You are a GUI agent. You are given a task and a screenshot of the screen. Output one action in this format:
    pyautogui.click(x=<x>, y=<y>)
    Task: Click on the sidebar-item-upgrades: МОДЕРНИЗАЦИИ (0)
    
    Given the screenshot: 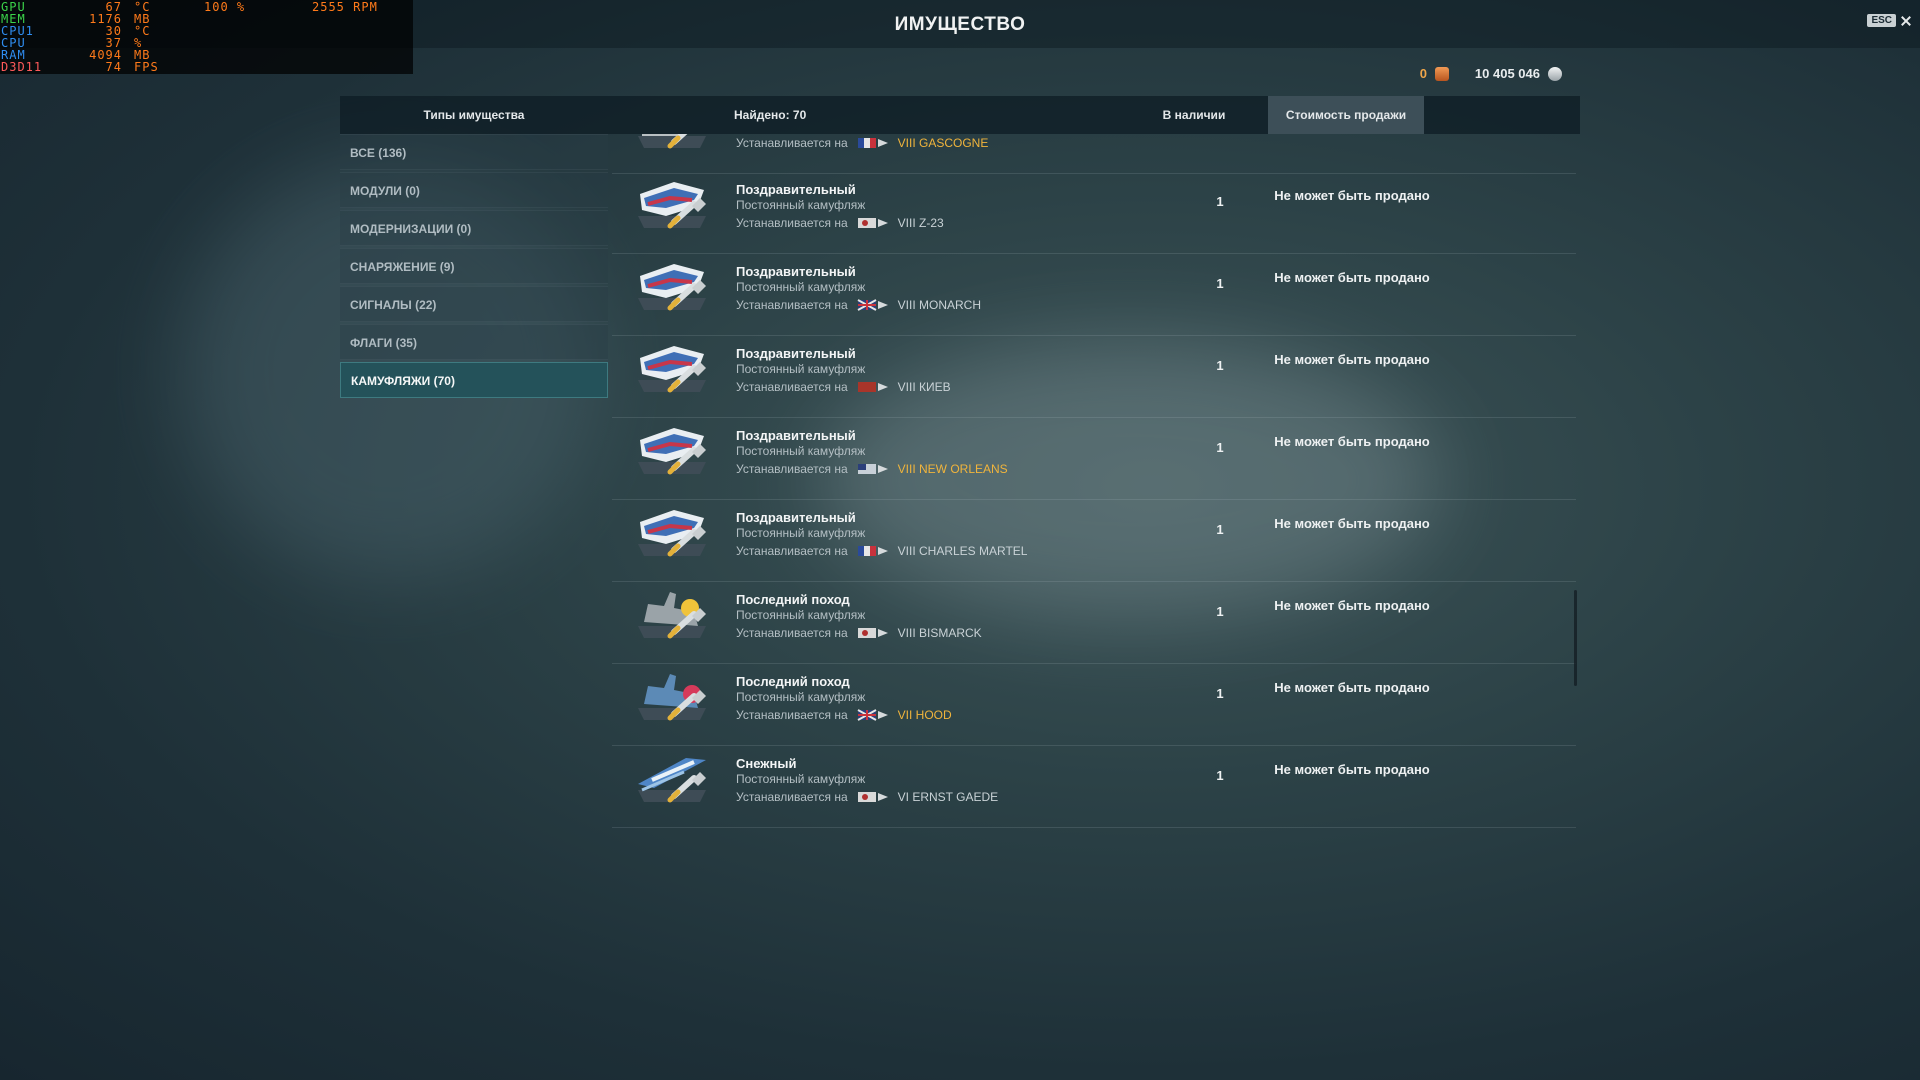 What is the action you would take?
    pyautogui.click(x=474, y=228)
    